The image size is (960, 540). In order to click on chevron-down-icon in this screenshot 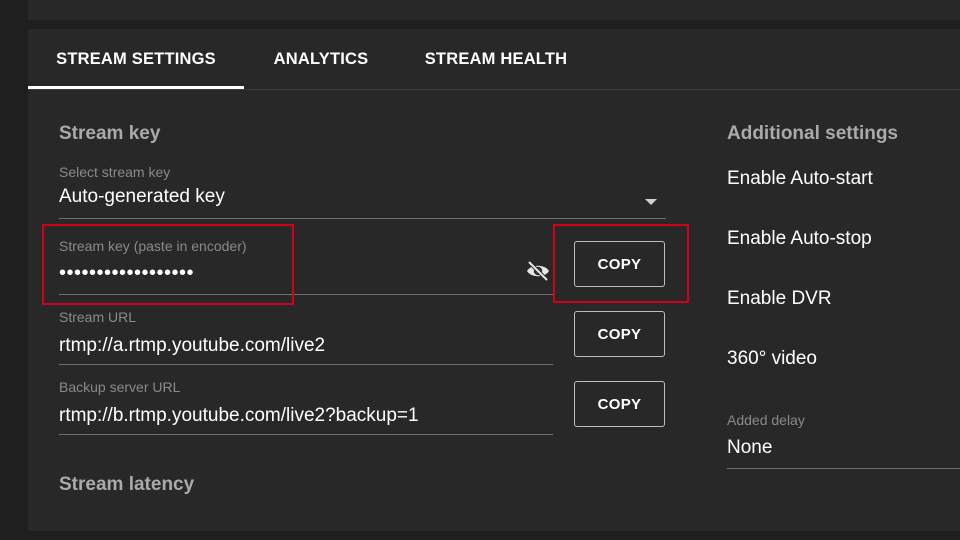, I will do `click(651, 202)`.